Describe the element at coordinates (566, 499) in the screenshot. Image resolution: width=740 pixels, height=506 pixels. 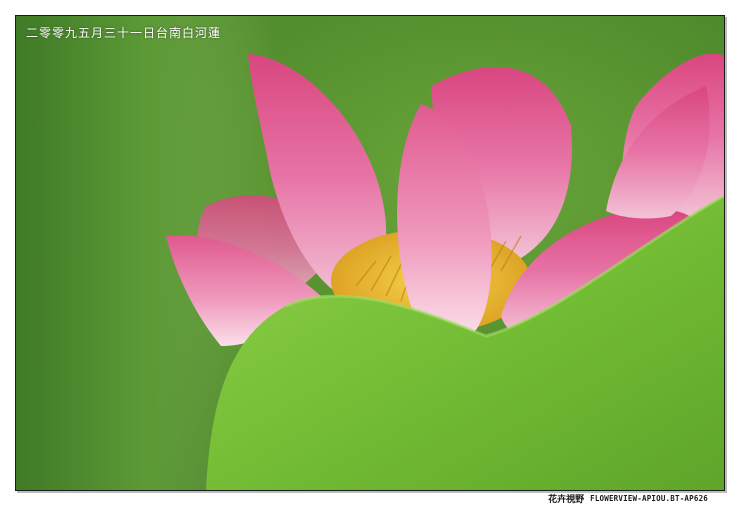
I see `brand-logo-text: 花卉視野` at that location.